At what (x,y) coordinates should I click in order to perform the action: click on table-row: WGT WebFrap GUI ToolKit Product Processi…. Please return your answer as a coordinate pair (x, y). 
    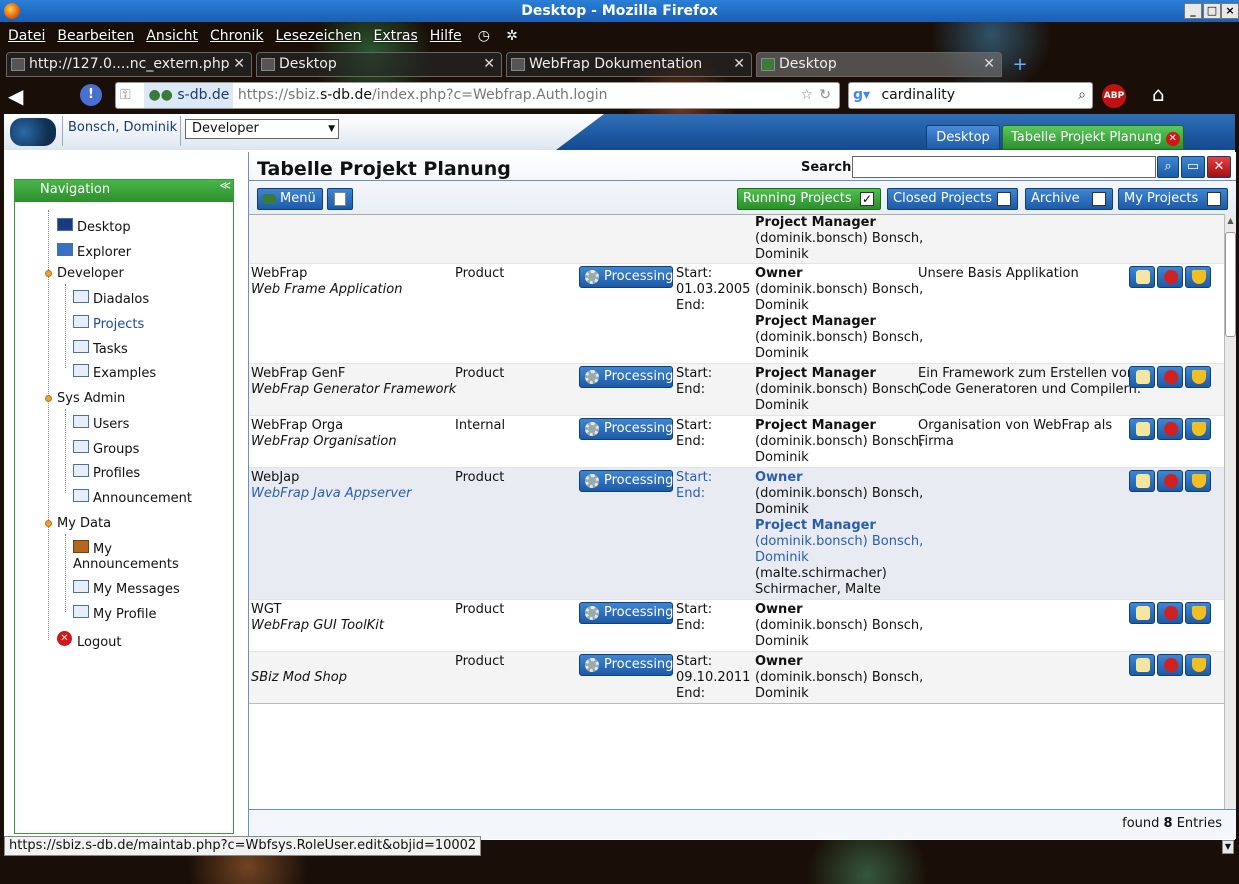
    Looking at the image, I should click on (736, 626).